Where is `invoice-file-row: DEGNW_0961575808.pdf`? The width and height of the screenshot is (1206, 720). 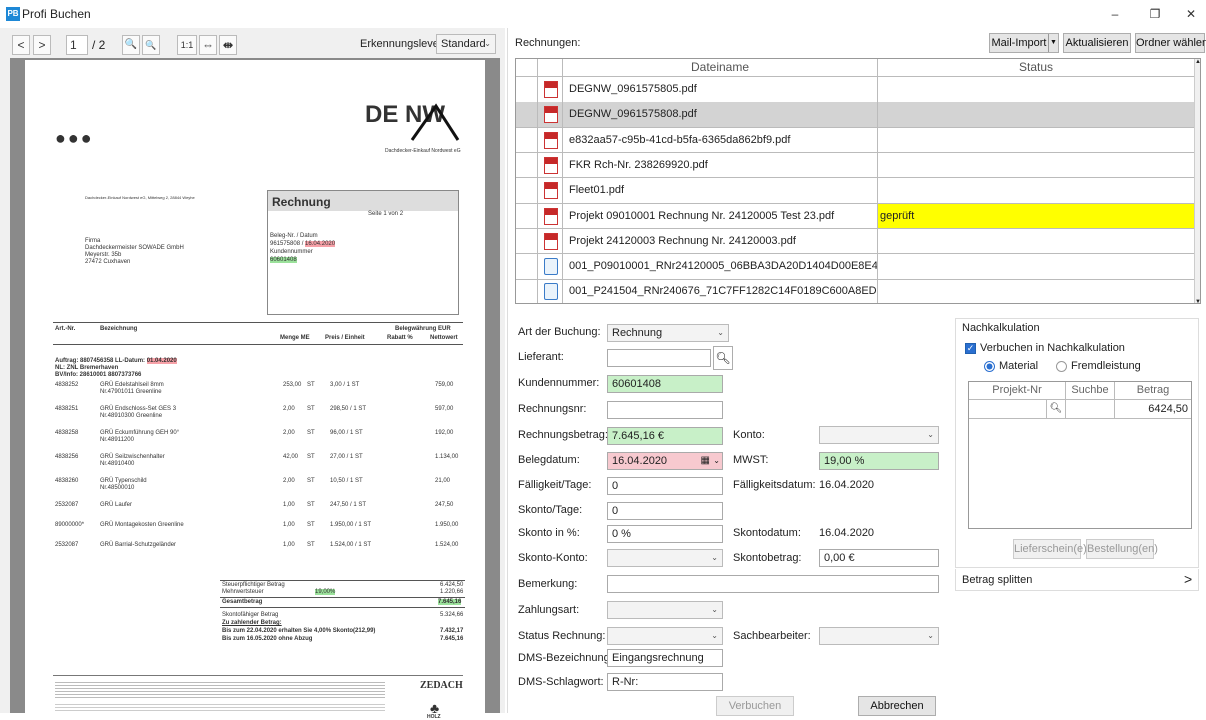
invoice-file-row: DEGNW_0961575808.pdf is located at coordinates (855, 115).